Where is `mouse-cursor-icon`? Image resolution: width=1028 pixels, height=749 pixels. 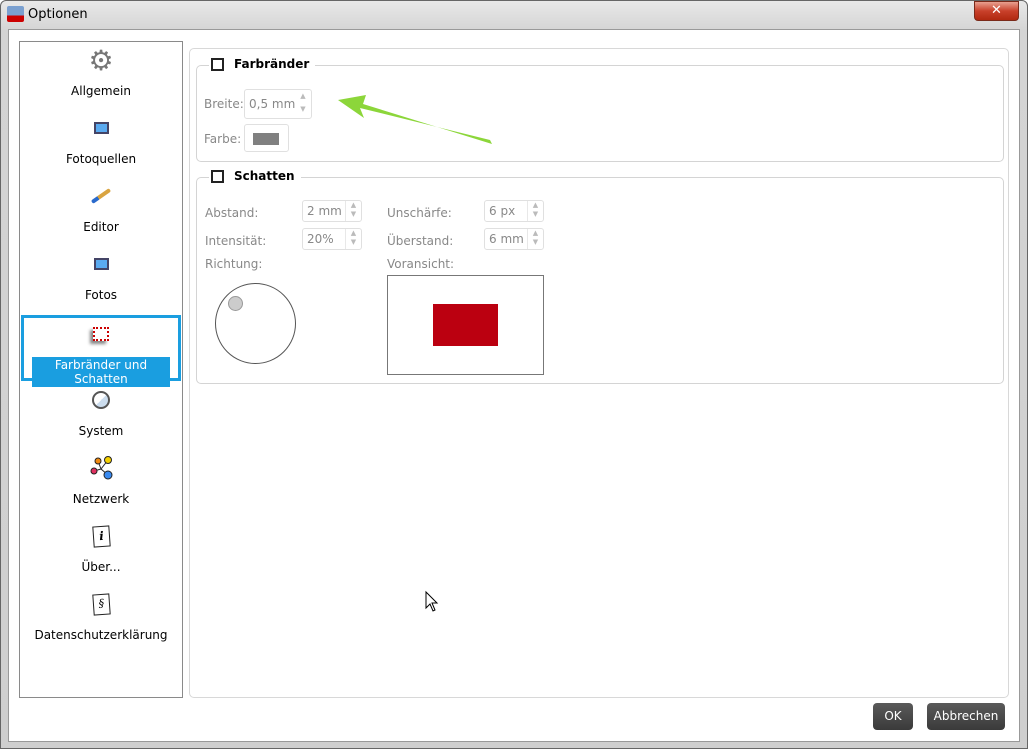
mouse-cursor-icon is located at coordinates (432, 601).